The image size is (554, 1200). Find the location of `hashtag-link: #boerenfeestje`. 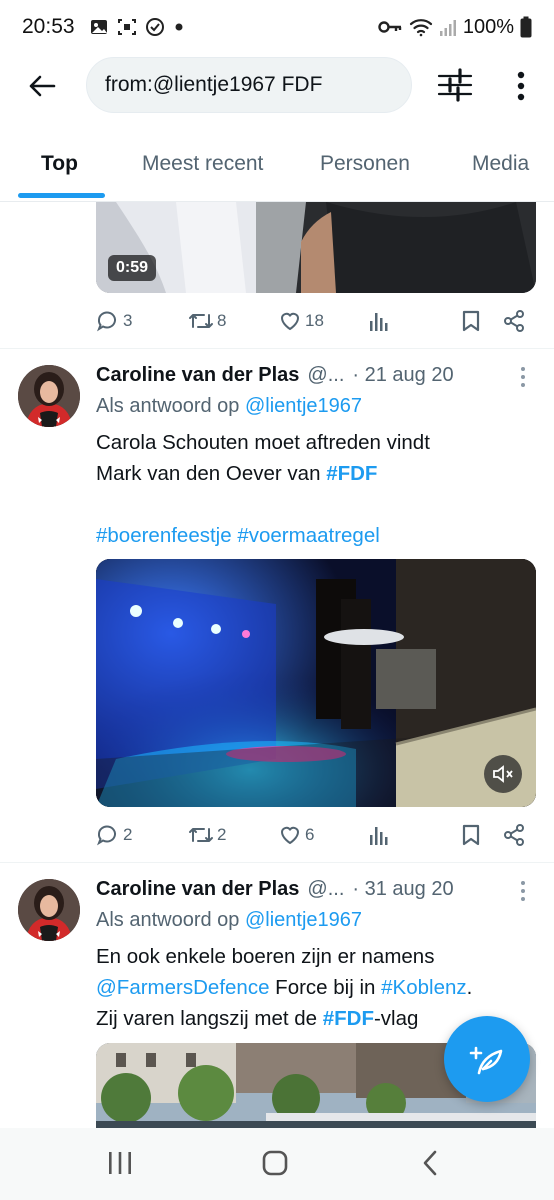

hashtag-link: #boerenfeestje is located at coordinates (164, 535).